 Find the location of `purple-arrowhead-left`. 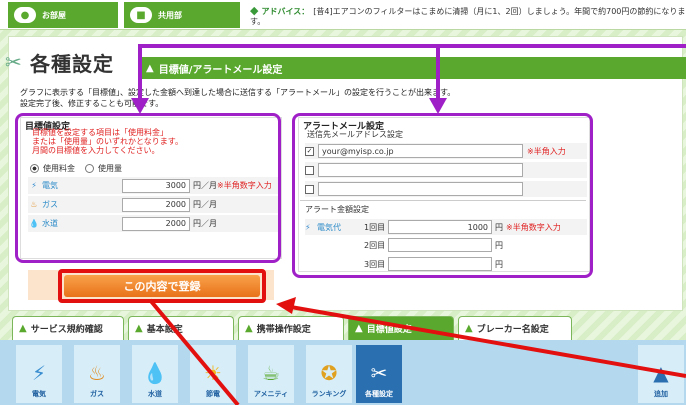

purple-arrowhead-left is located at coordinates (140, 106).